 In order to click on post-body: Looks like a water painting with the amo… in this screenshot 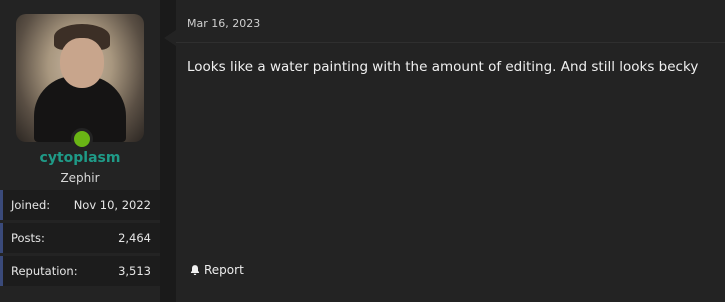, I will do `click(443, 67)`.